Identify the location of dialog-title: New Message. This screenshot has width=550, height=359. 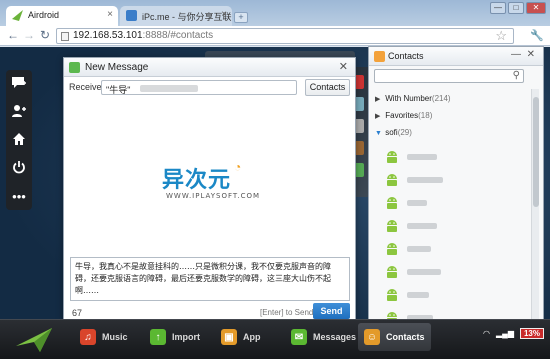
(117, 67).